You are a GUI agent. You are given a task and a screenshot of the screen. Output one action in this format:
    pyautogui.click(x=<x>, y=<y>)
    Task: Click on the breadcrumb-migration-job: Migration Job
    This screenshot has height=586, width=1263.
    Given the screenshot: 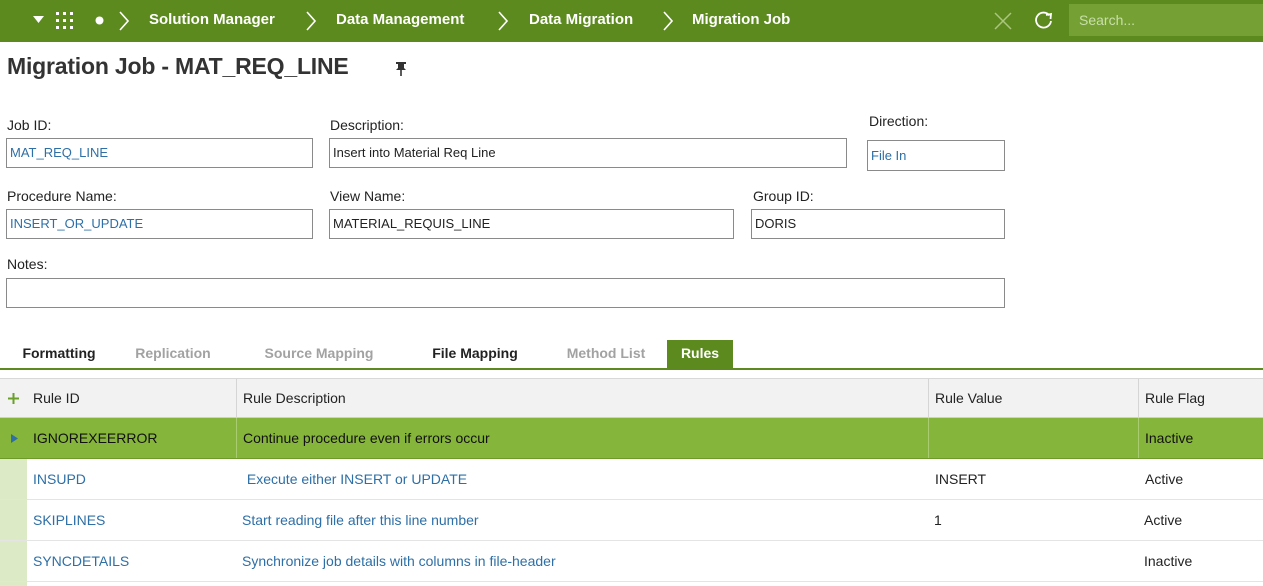 What is the action you would take?
    pyautogui.click(x=741, y=21)
    